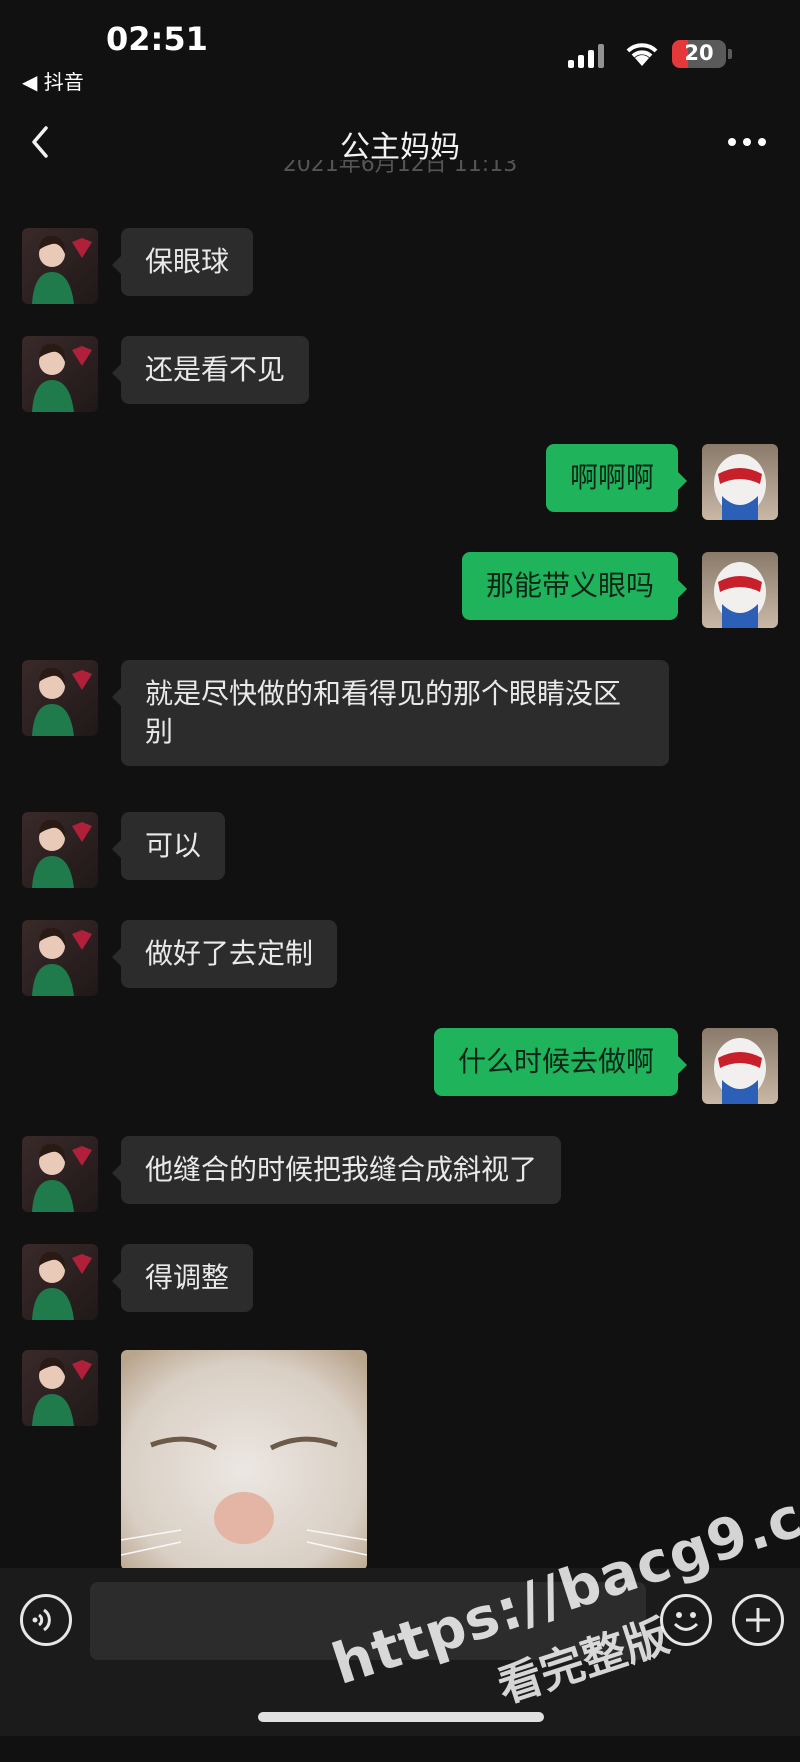 Image resolution: width=800 pixels, height=1762 pixels. I want to click on battery-percent: 20, so click(699, 53).